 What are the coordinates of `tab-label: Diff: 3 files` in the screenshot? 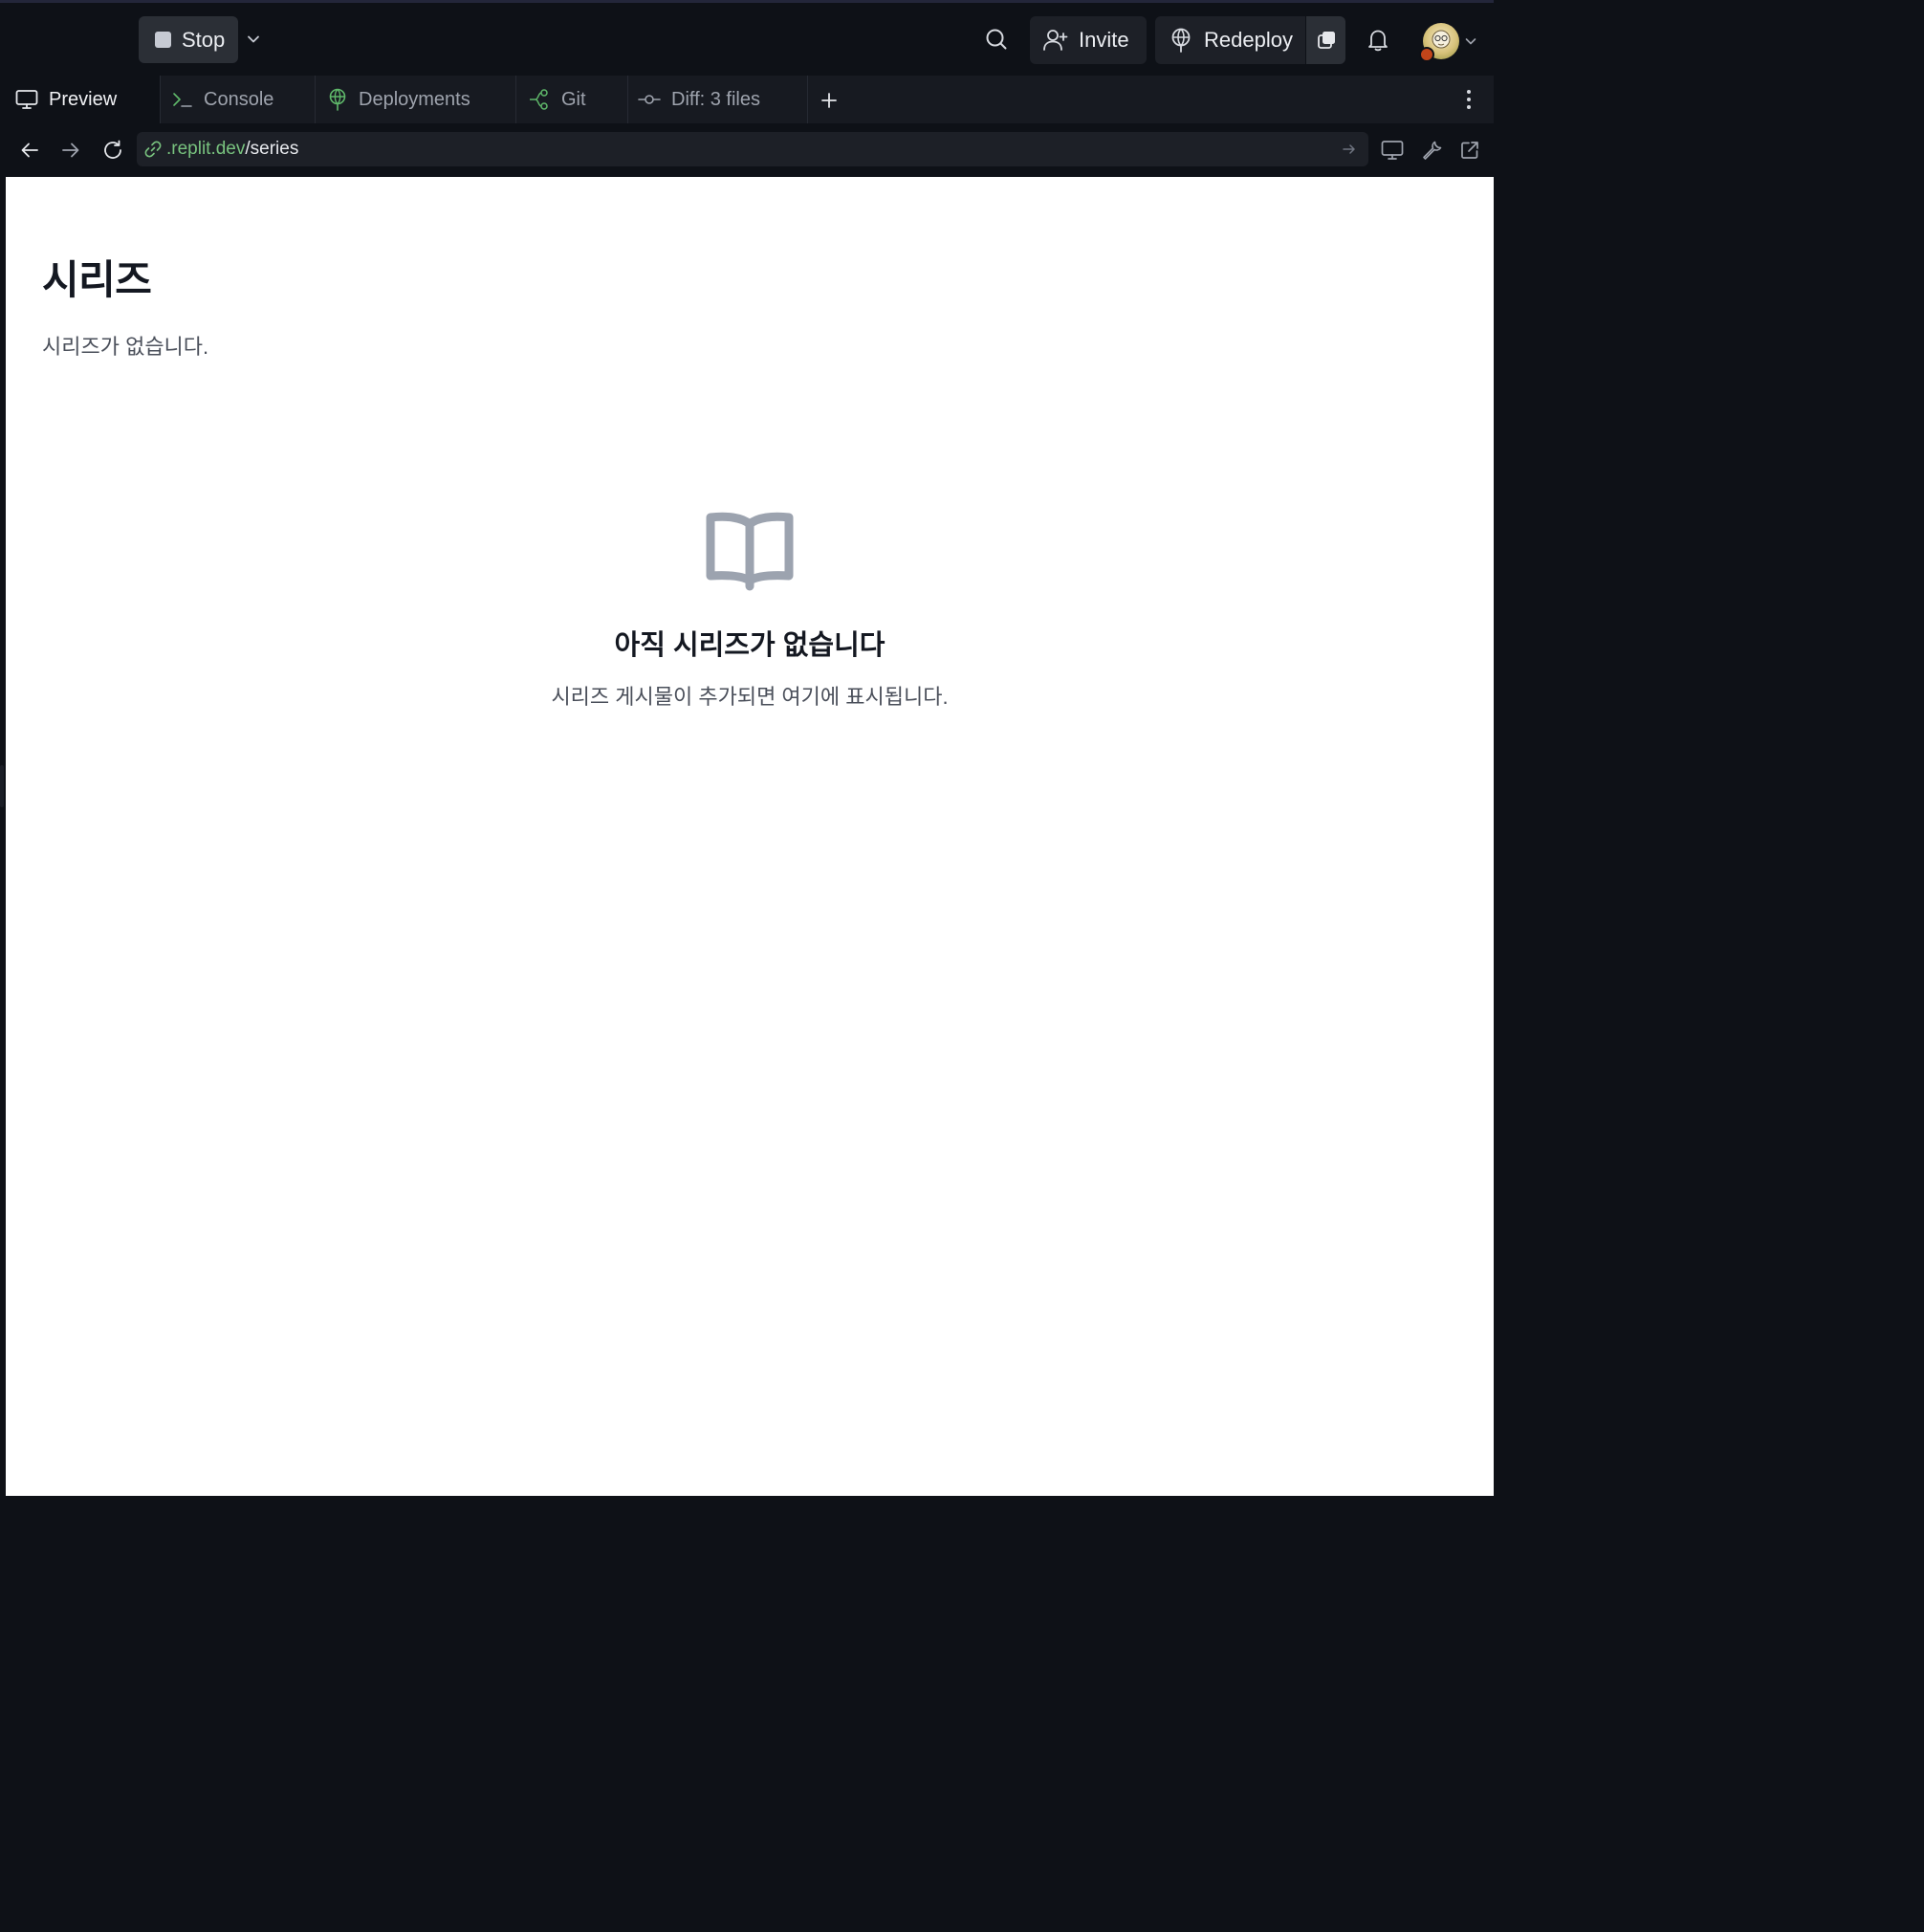 It's located at (715, 99).